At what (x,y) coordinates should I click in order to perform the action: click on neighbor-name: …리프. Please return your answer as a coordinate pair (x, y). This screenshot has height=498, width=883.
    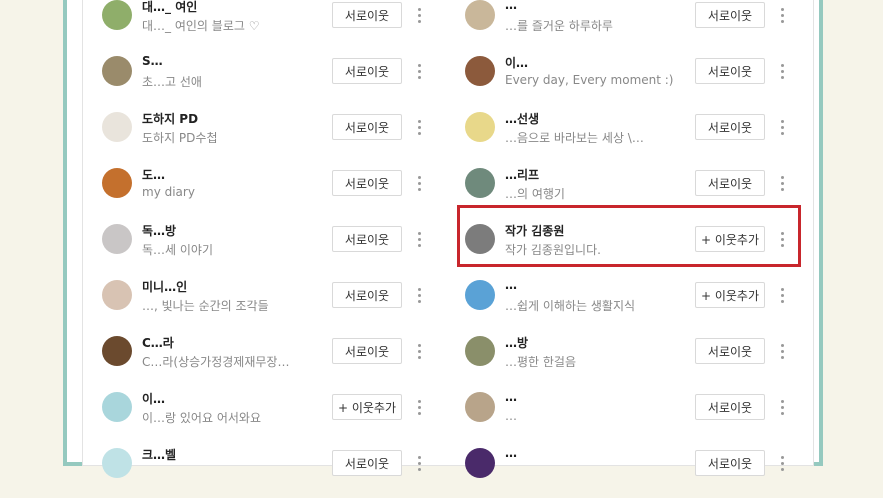
    Looking at the image, I should click on (522, 174).